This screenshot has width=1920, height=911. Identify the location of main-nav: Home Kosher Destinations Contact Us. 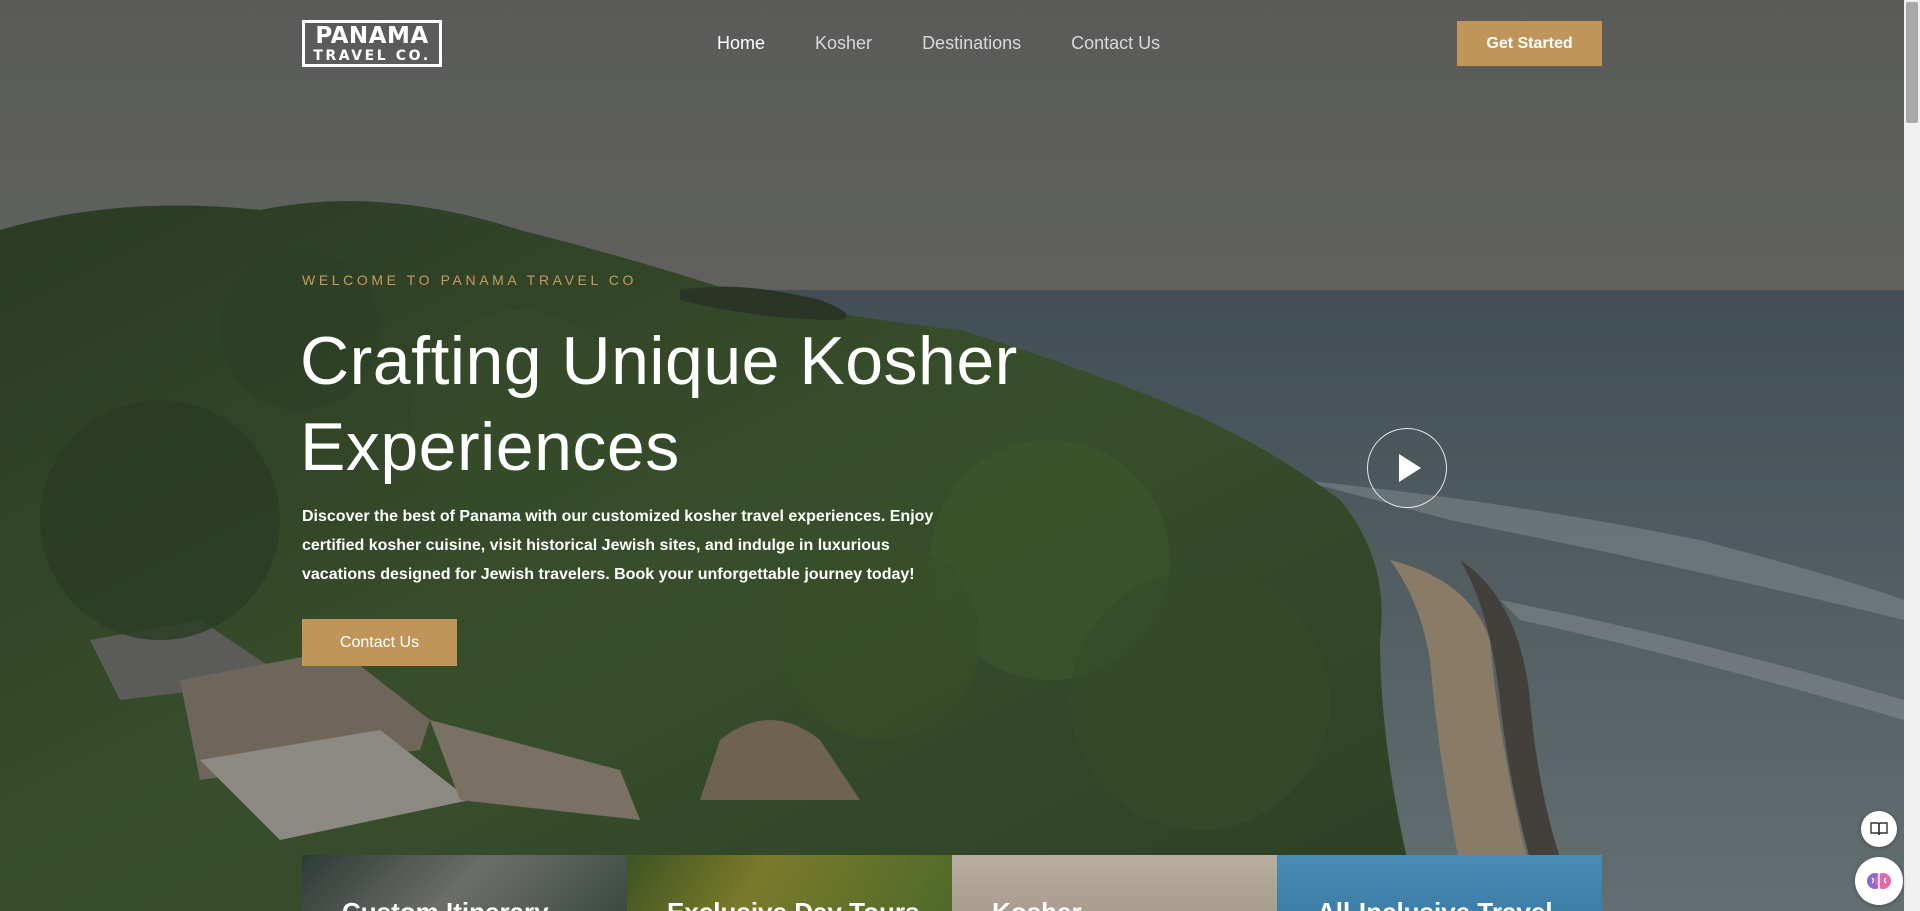
(963, 43).